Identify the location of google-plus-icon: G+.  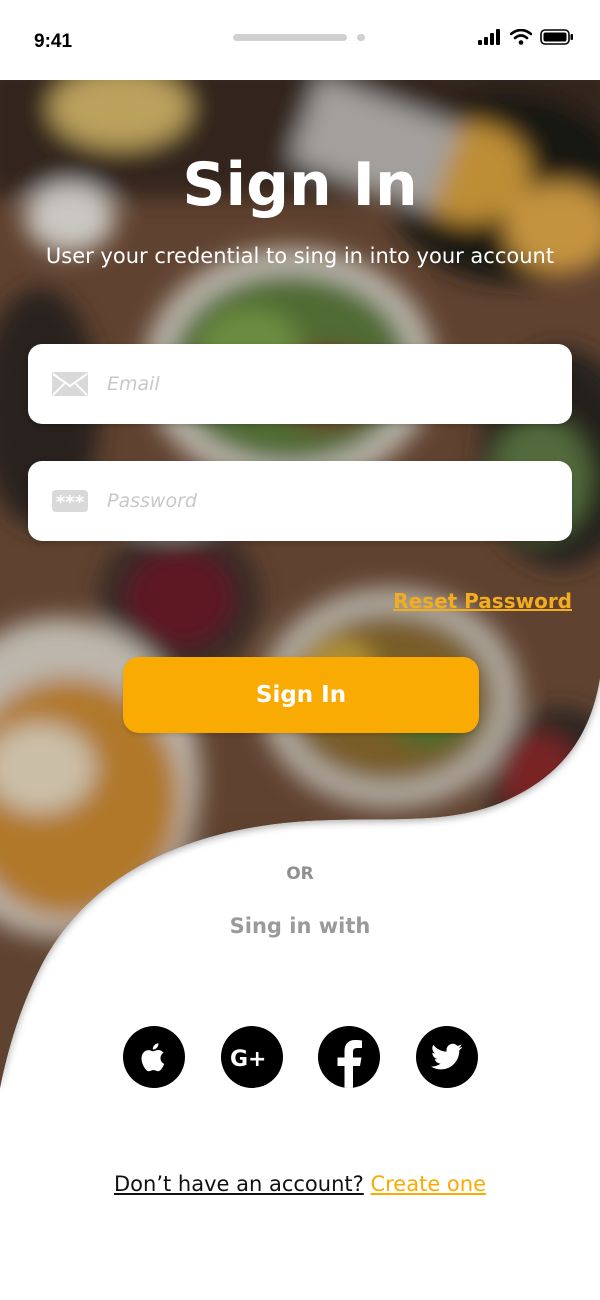
(248, 1058).